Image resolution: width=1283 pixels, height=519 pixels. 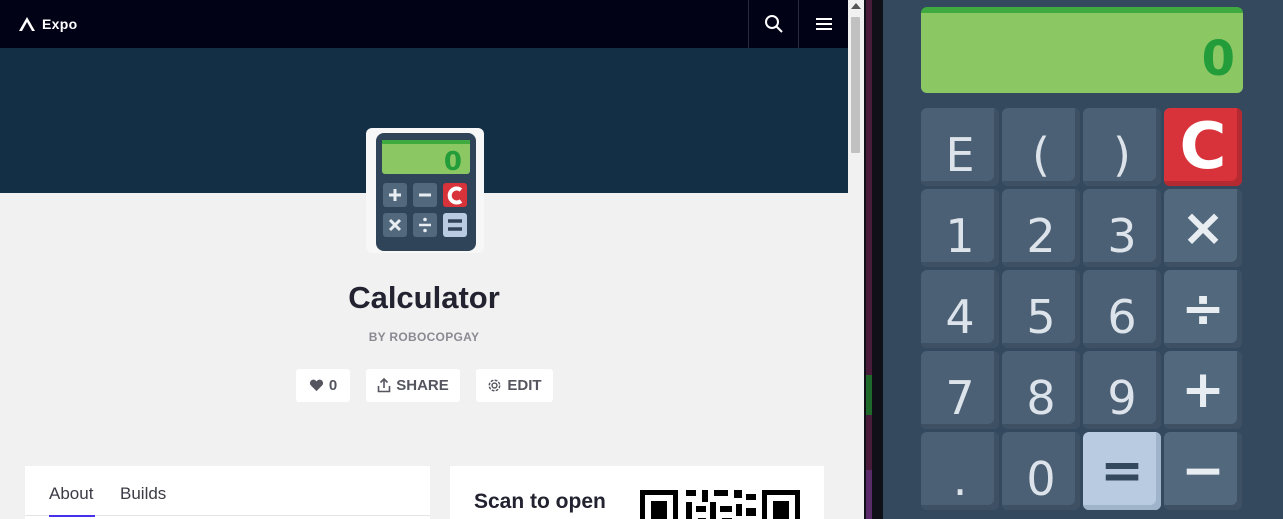 I want to click on expo-logo-icon, so click(x=27, y=24).